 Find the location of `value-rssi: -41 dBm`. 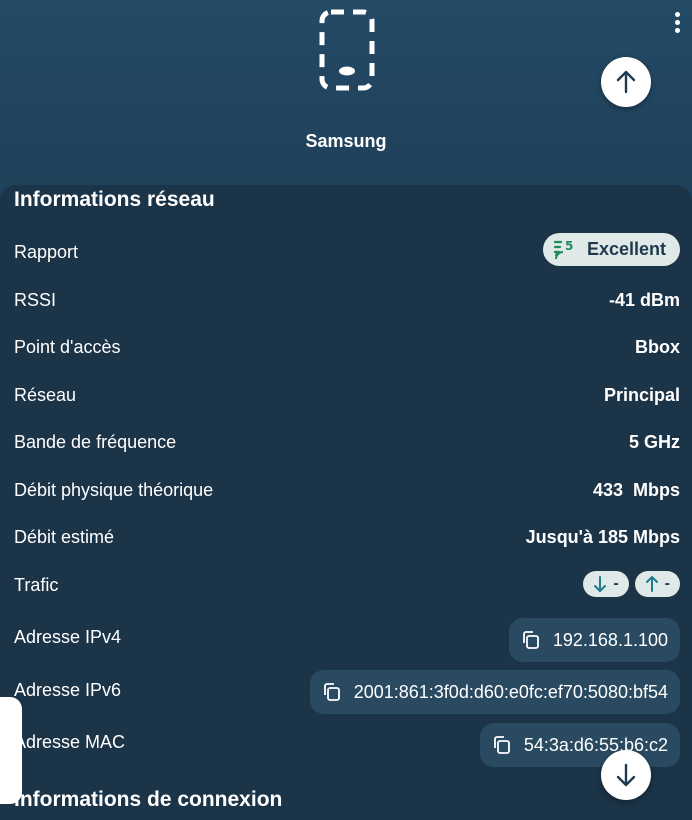

value-rssi: -41 dBm is located at coordinates (644, 300).